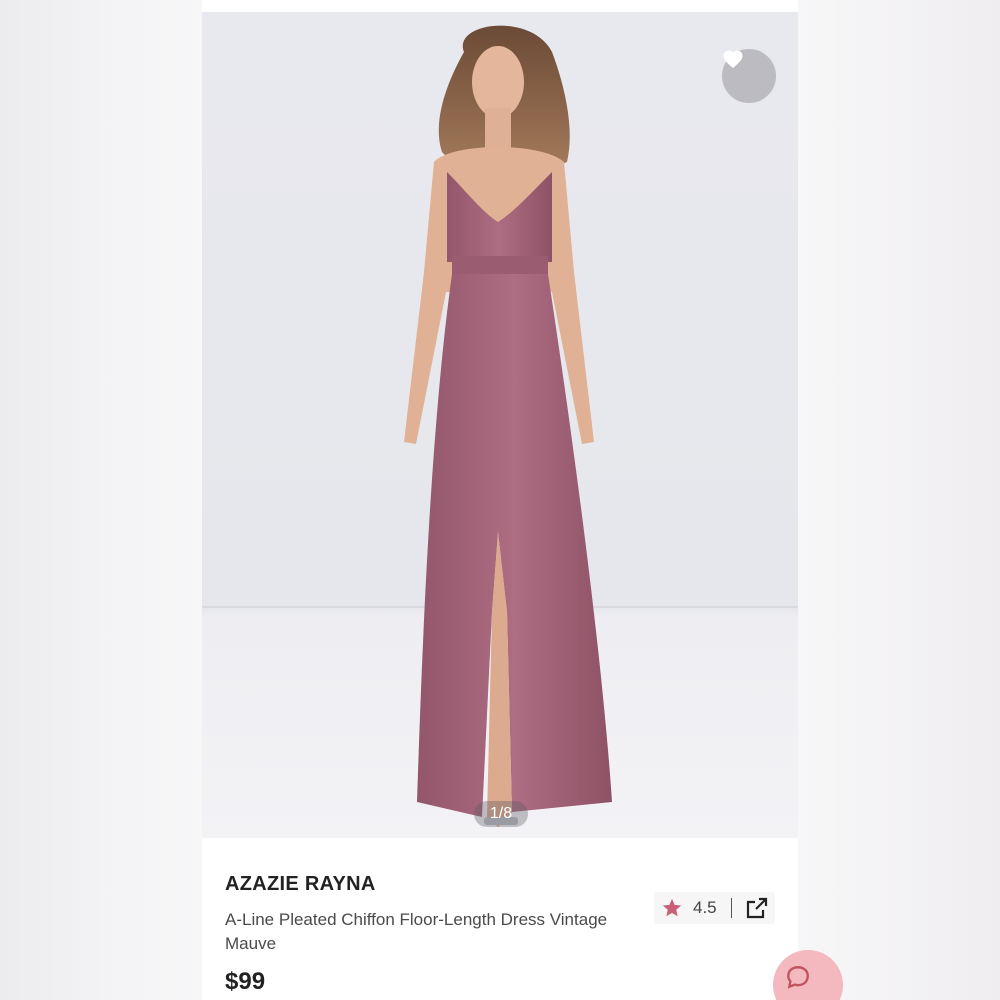 This screenshot has height=1000, width=1000. What do you see at coordinates (731, 908) in the screenshot?
I see `divider` at bounding box center [731, 908].